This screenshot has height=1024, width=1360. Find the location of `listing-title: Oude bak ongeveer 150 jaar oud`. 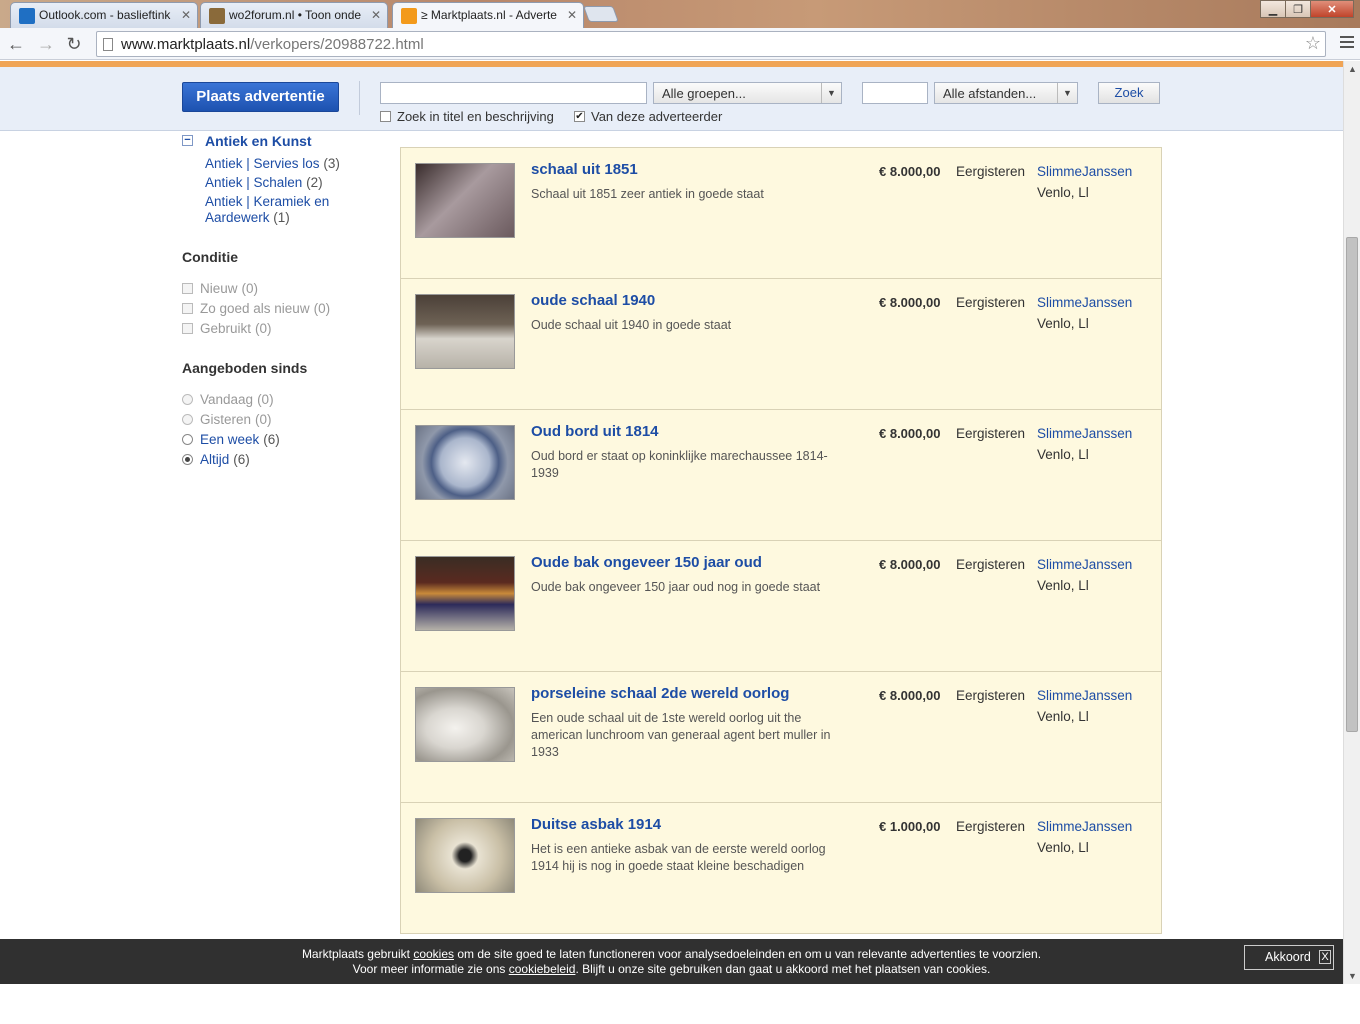

listing-title: Oude bak ongeveer 150 jaar oud is located at coordinates (646, 562).